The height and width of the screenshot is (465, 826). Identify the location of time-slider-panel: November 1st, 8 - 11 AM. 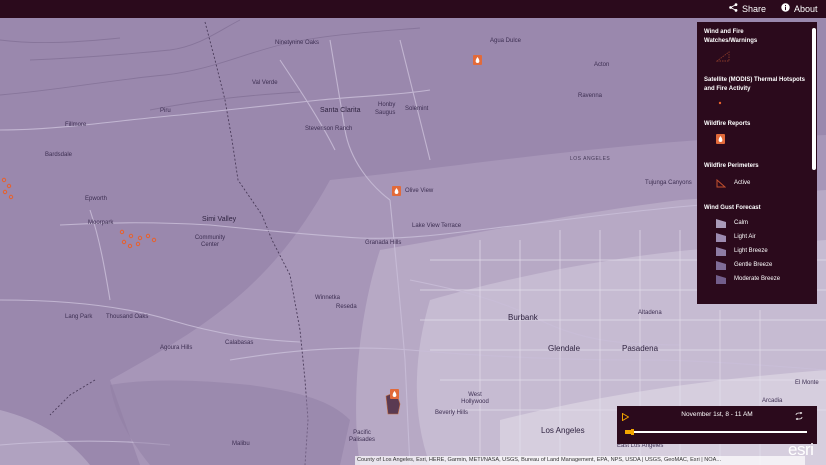
(717, 425).